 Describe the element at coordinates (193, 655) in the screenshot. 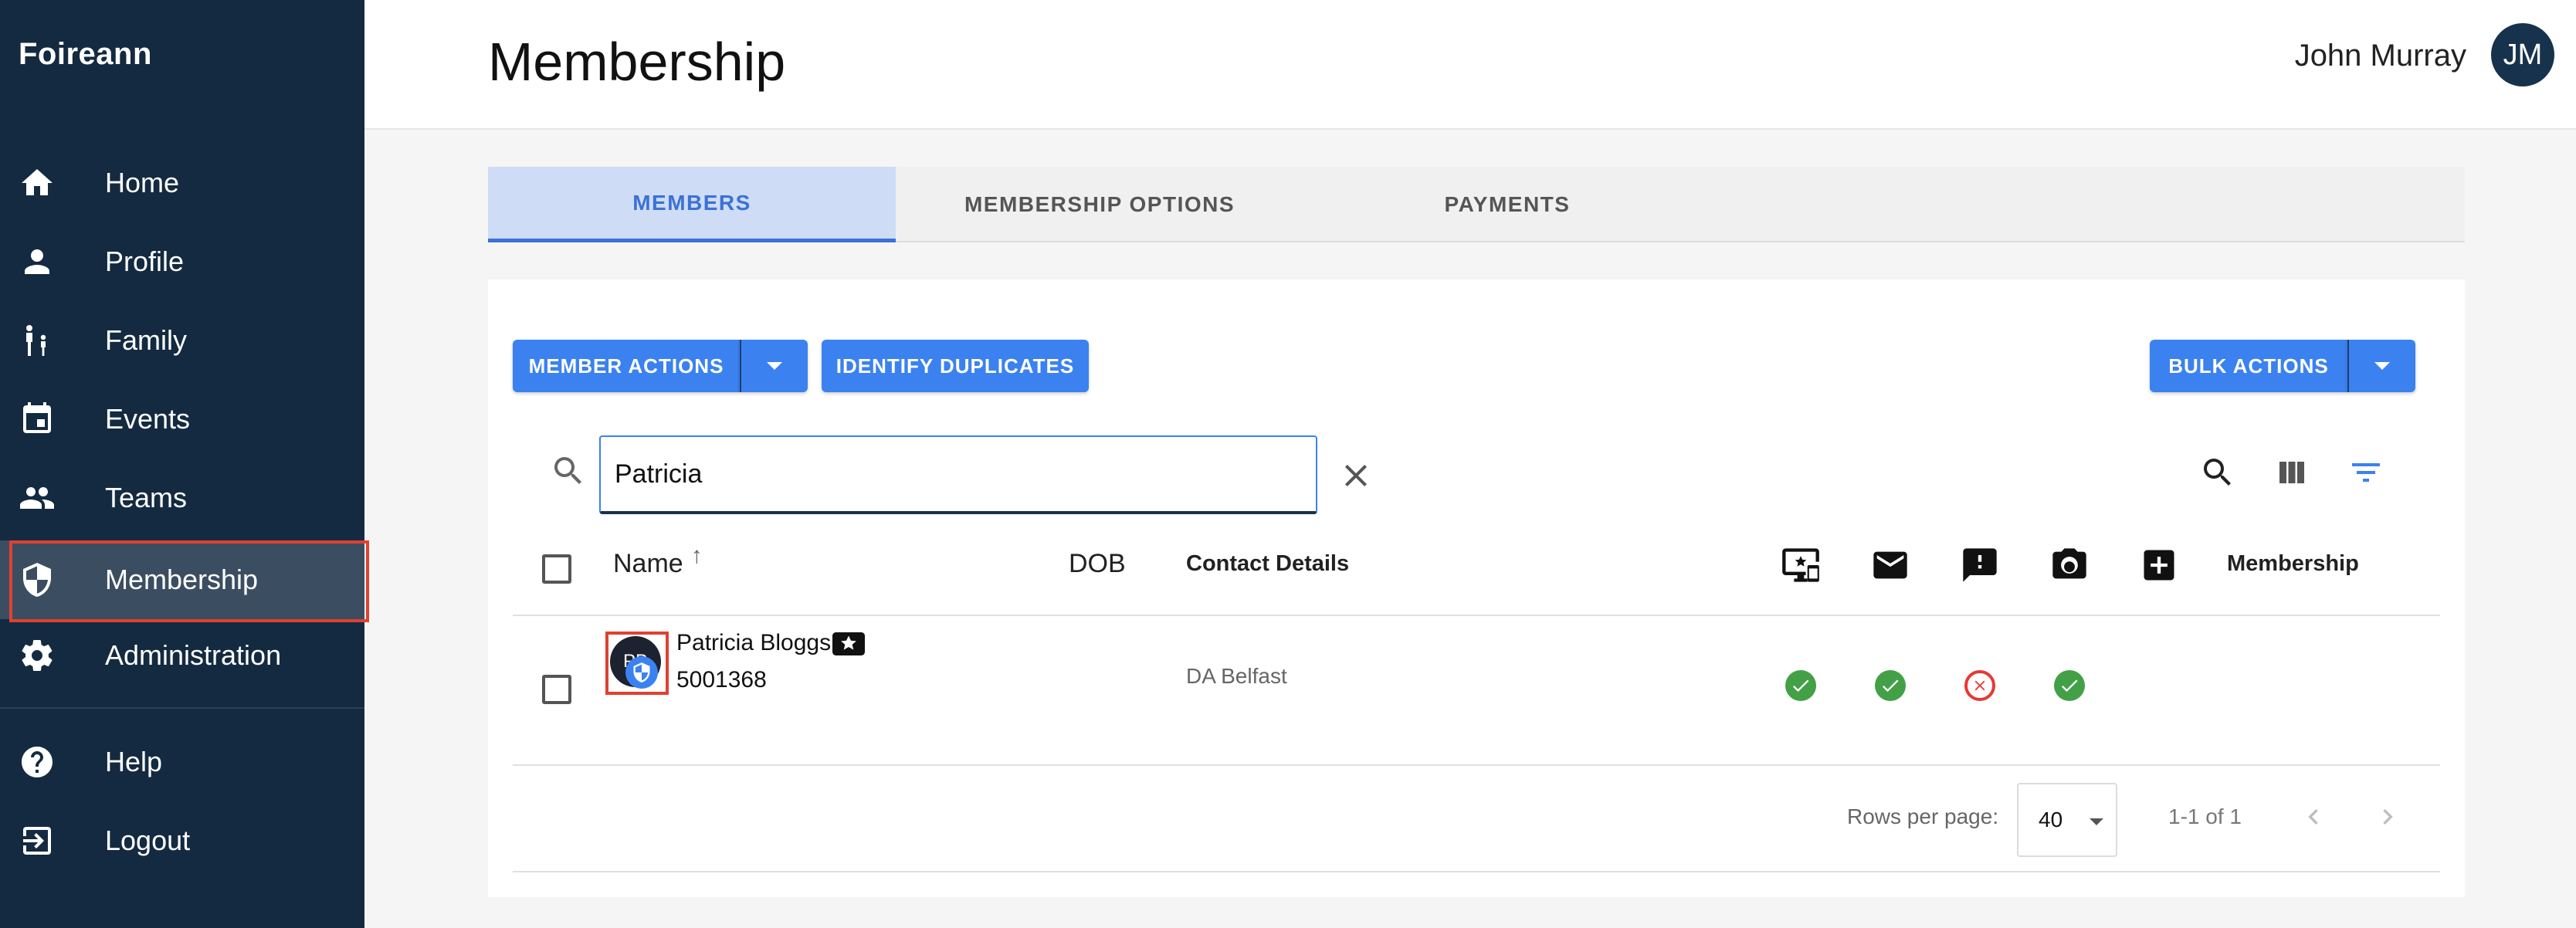

I see `sidebar-item-label: Administration` at that location.